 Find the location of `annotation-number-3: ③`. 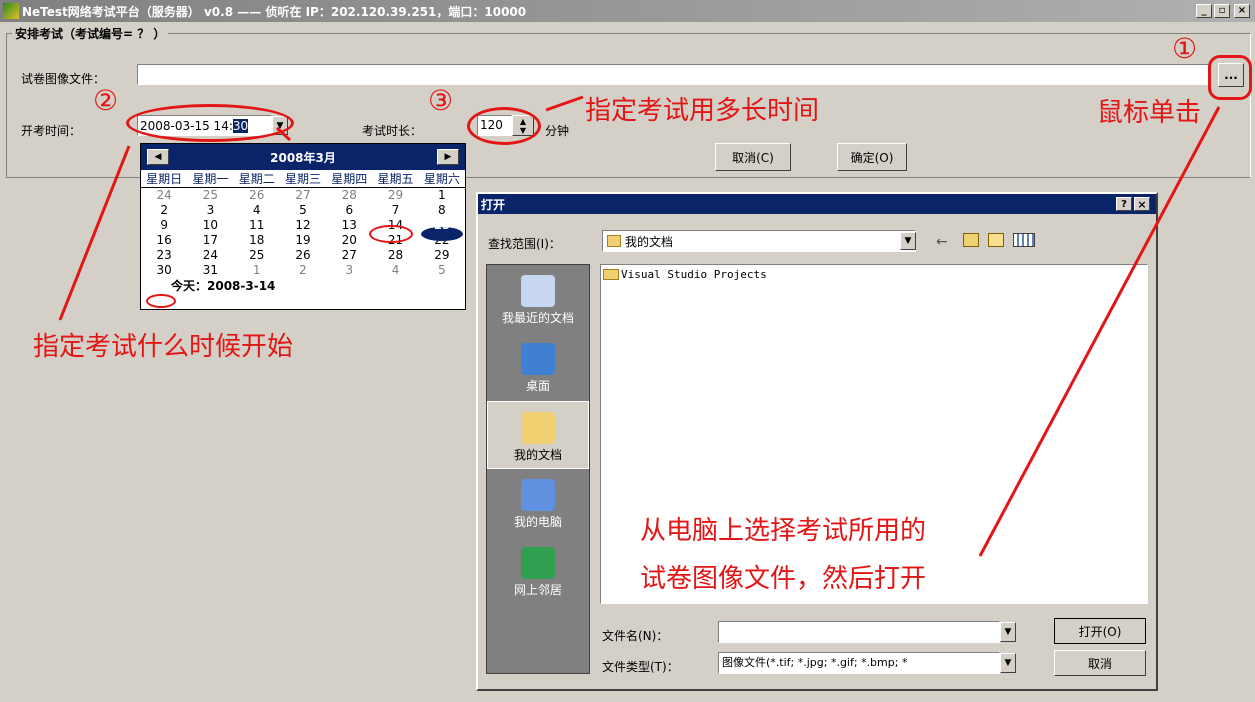

annotation-number-3: ③ is located at coordinates (441, 100).